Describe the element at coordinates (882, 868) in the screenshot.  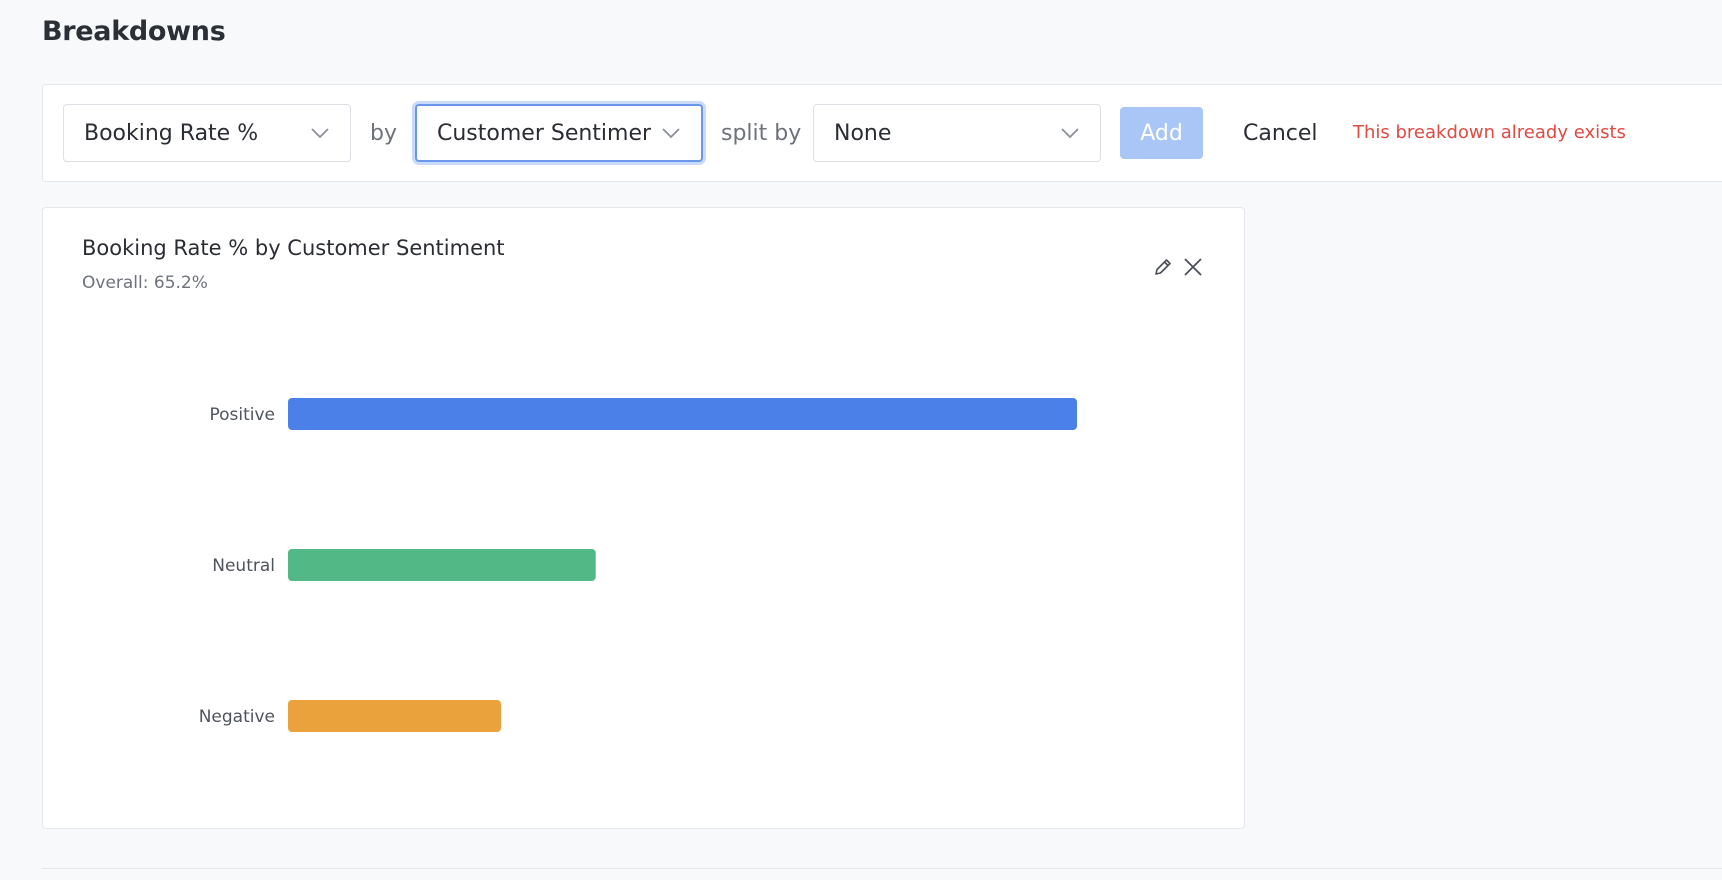
I see `divider` at that location.